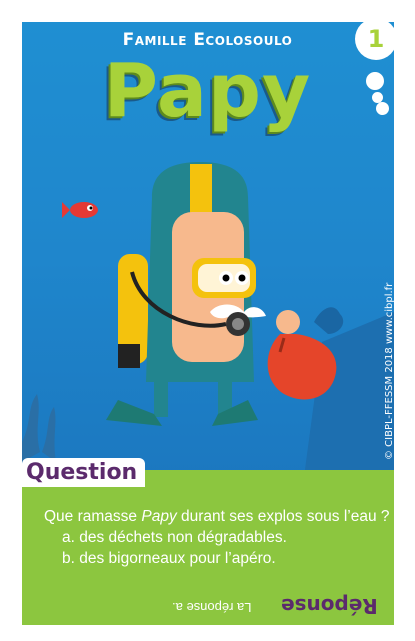 The image size is (415, 641). Describe the element at coordinates (84, 472) in the screenshot. I see `question-label: Question` at that location.